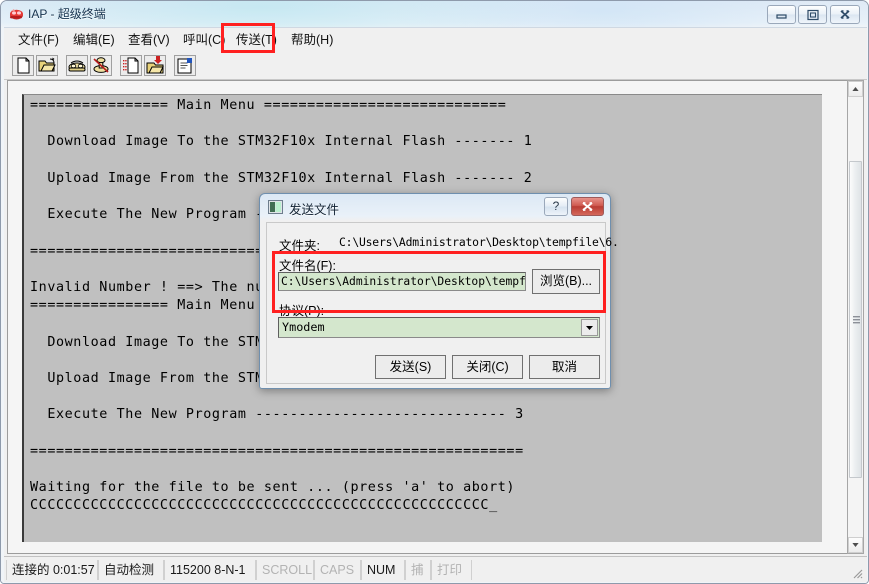 This screenshot has width=869, height=584. Describe the element at coordinates (149, 40) in the screenshot. I see `menu-view: 查看(V)` at that location.